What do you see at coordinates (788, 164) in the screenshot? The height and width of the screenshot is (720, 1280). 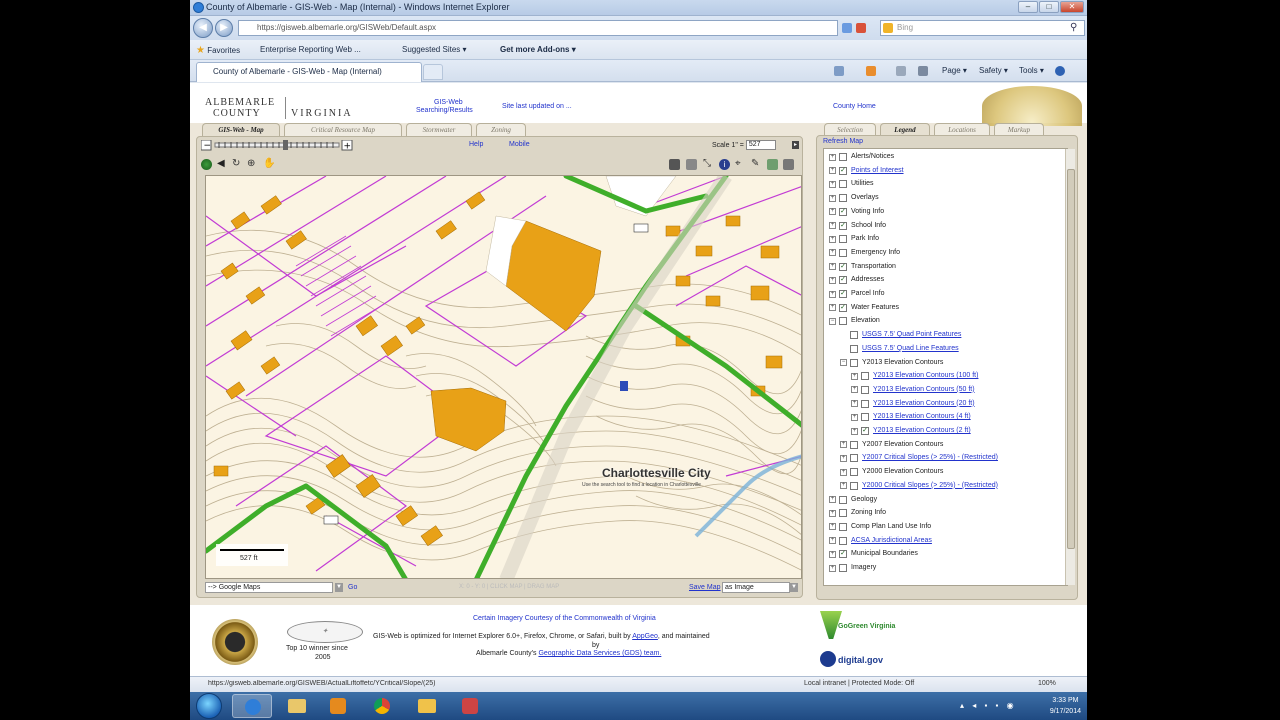 I see `clear-icon` at bounding box center [788, 164].